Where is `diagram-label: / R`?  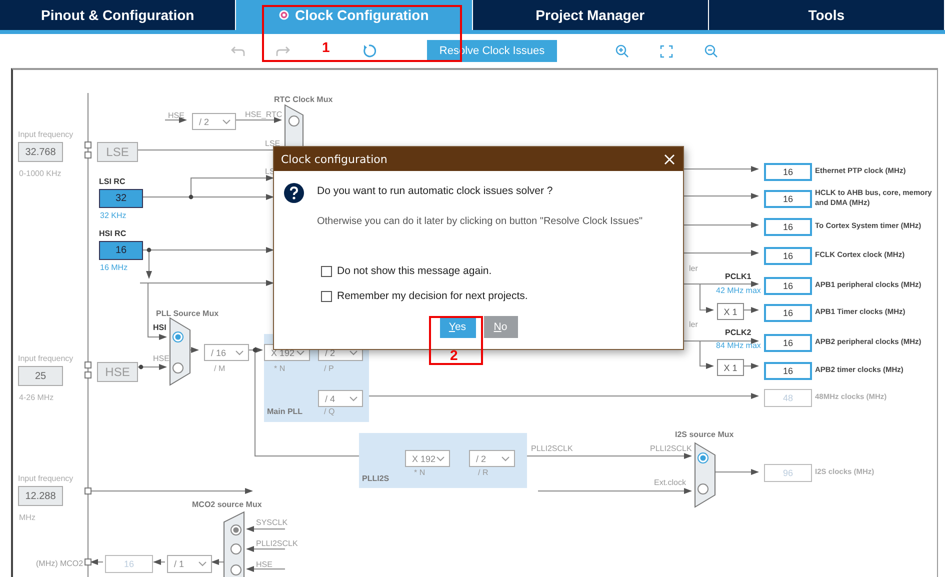 diagram-label: / R is located at coordinates (483, 473).